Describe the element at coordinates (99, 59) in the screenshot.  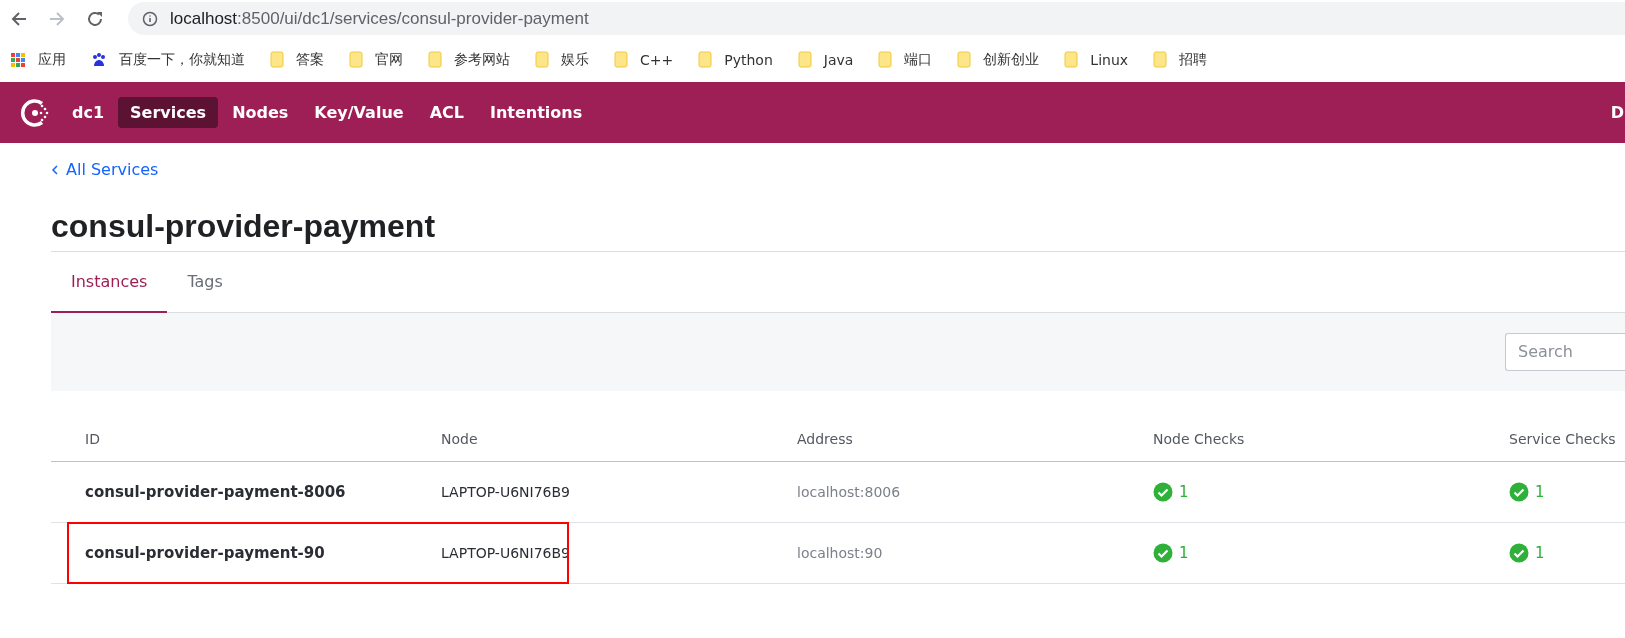
I see `paw-icon` at that location.